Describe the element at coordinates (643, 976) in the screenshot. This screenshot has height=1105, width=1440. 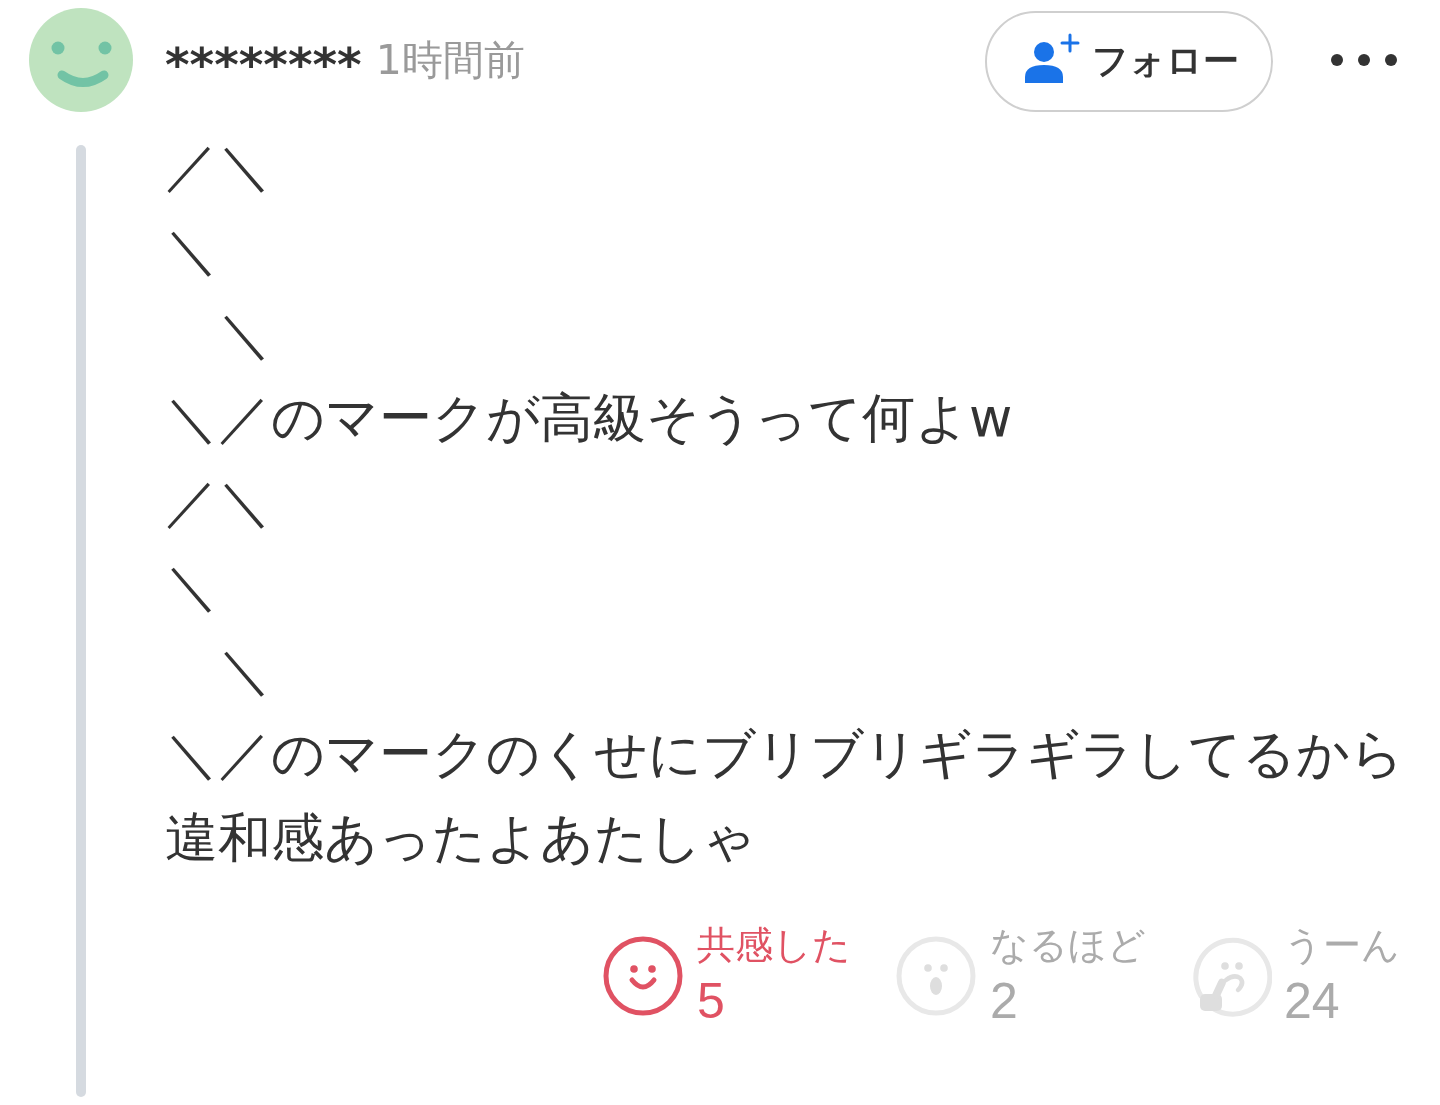
I see `smiley-face-icon` at that location.